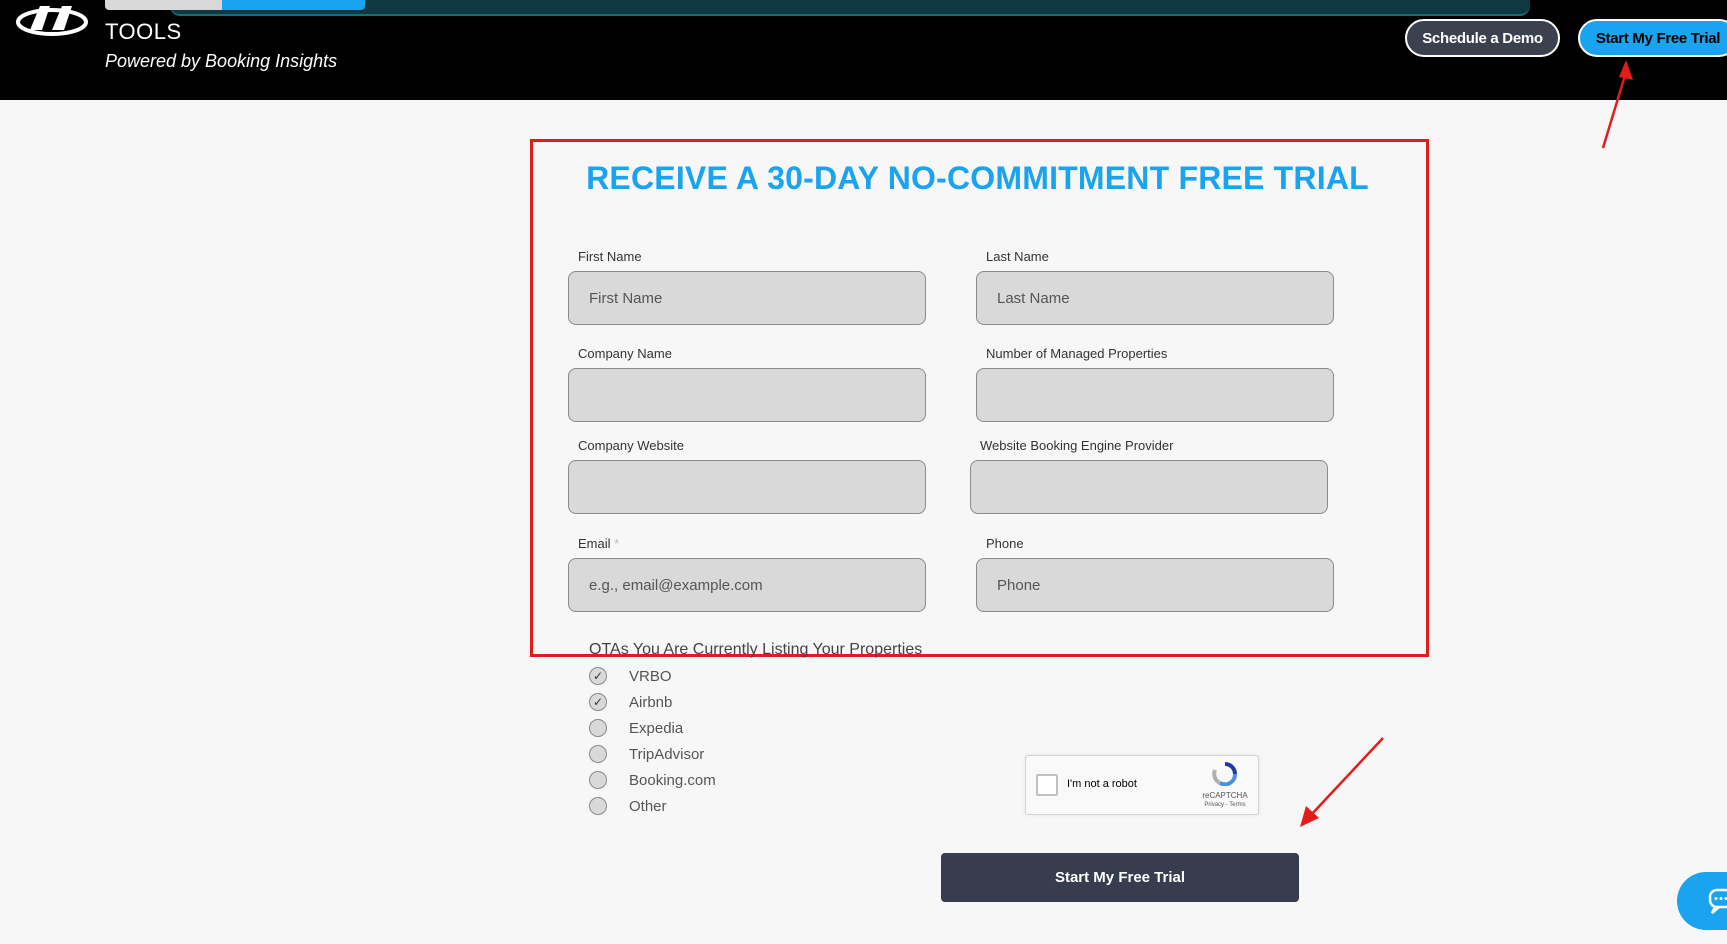  Describe the element at coordinates (1155, 298) in the screenshot. I see `last-name-input` at that location.